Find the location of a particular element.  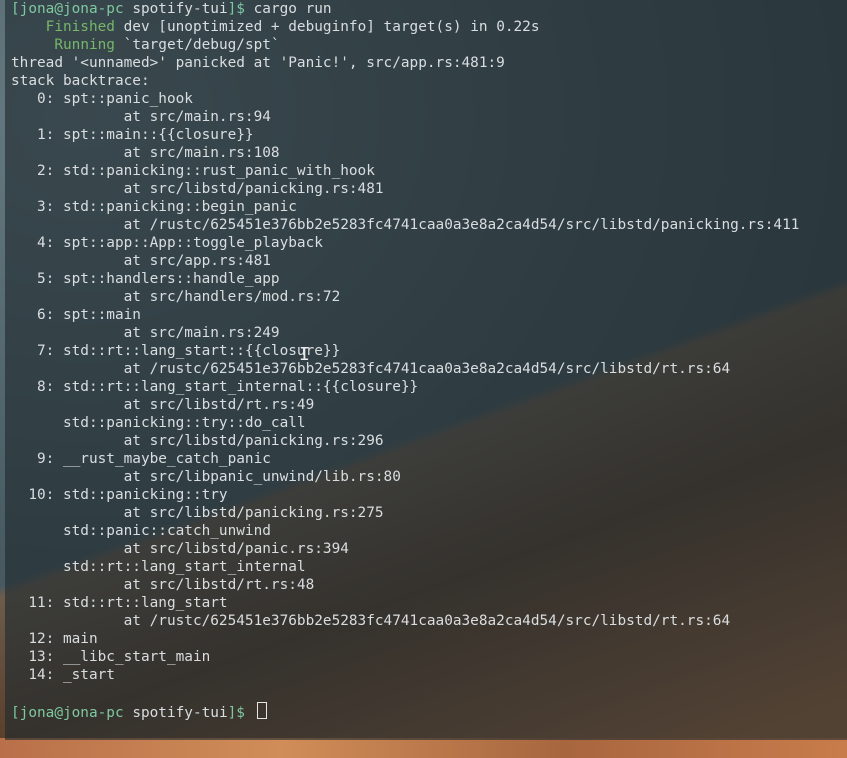

prompt-line-current: [jona@jona-pc spotify-tui]$ is located at coordinates (405, 711).